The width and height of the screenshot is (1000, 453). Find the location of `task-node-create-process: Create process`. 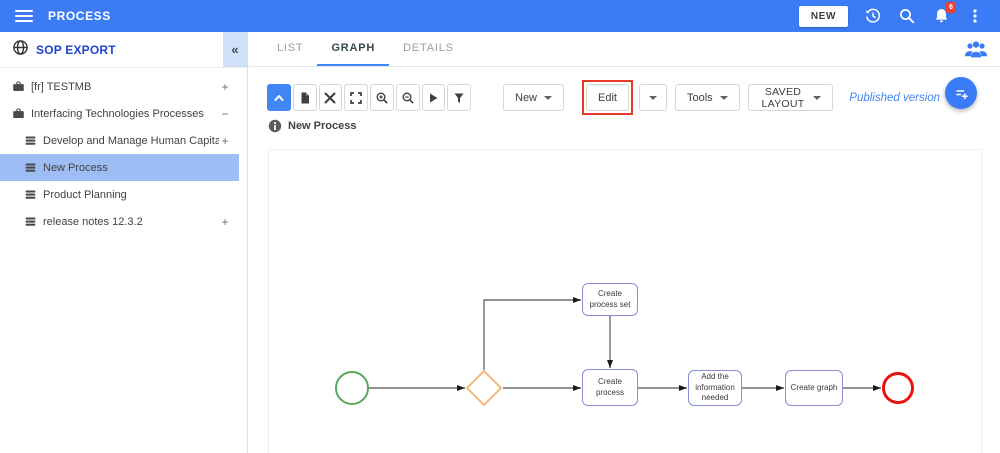

task-node-create-process: Create process is located at coordinates (610, 387).